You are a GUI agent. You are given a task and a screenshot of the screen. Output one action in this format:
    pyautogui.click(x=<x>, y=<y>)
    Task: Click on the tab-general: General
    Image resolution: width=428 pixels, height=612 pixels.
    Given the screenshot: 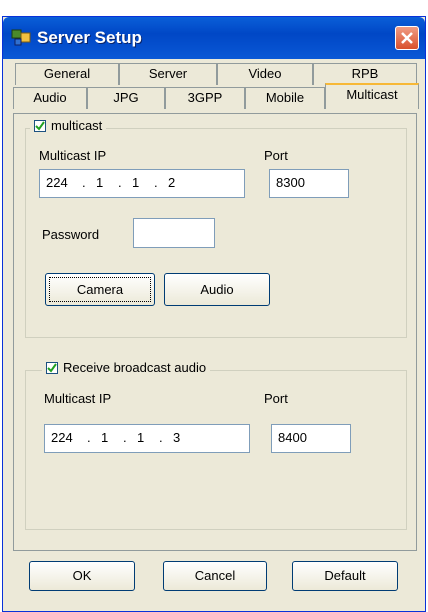 What is the action you would take?
    pyautogui.click(x=67, y=74)
    